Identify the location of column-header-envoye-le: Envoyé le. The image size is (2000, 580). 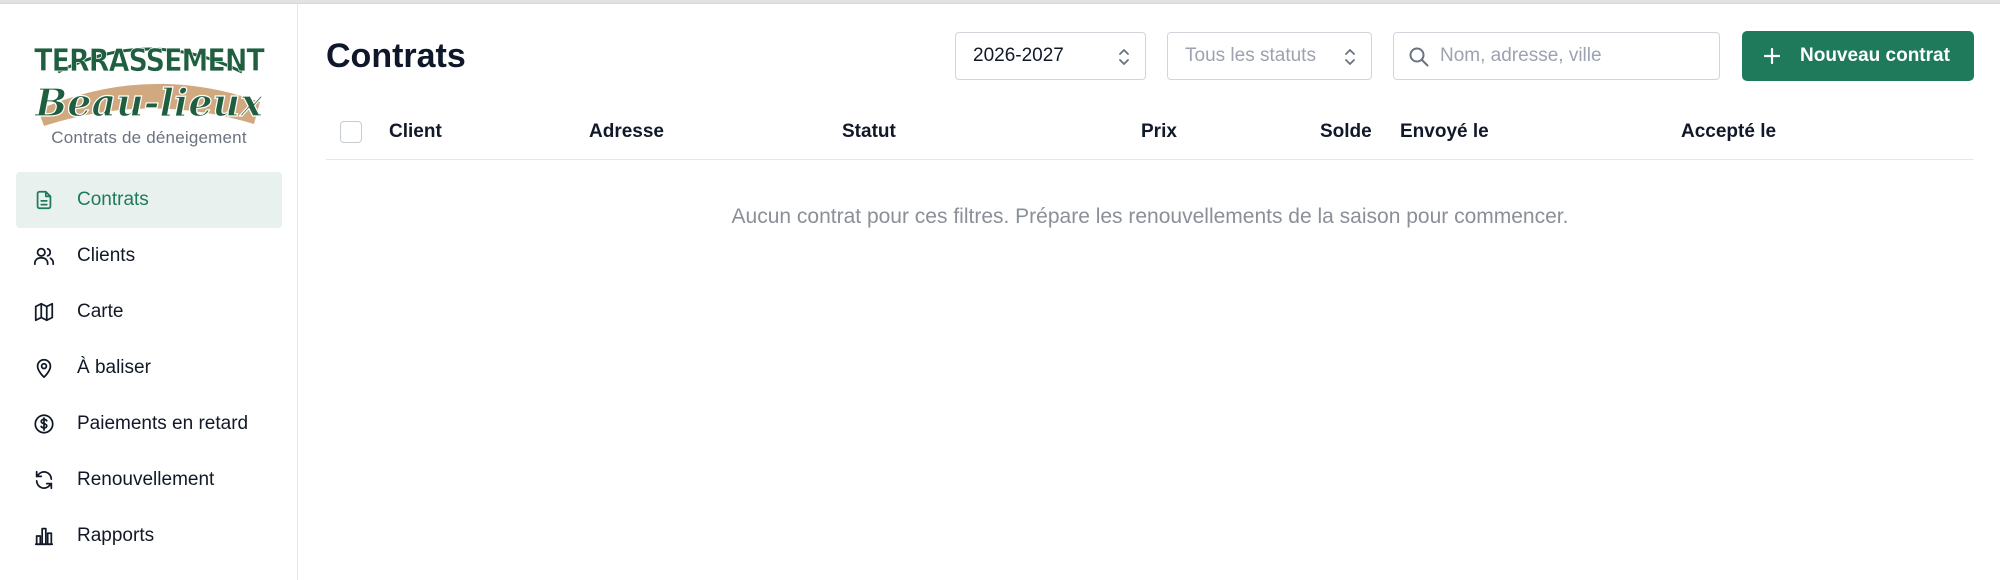
(1444, 132).